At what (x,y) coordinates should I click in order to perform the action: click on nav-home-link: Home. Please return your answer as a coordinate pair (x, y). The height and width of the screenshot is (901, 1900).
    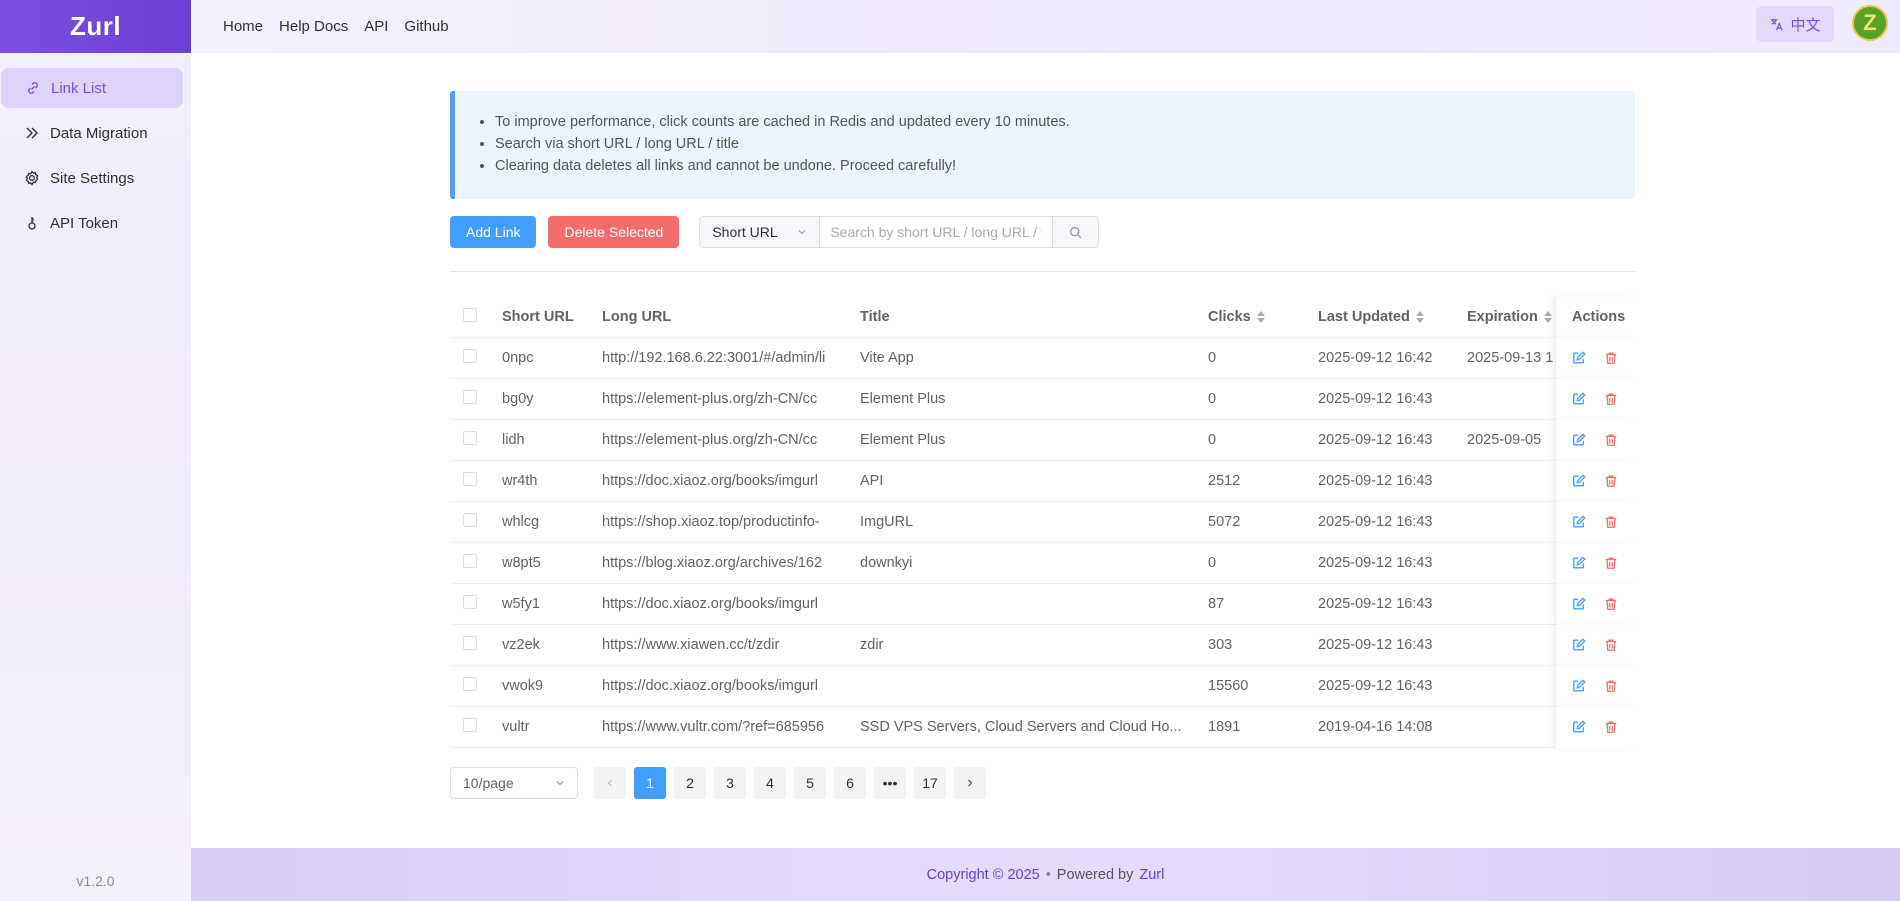
    Looking at the image, I should click on (243, 26).